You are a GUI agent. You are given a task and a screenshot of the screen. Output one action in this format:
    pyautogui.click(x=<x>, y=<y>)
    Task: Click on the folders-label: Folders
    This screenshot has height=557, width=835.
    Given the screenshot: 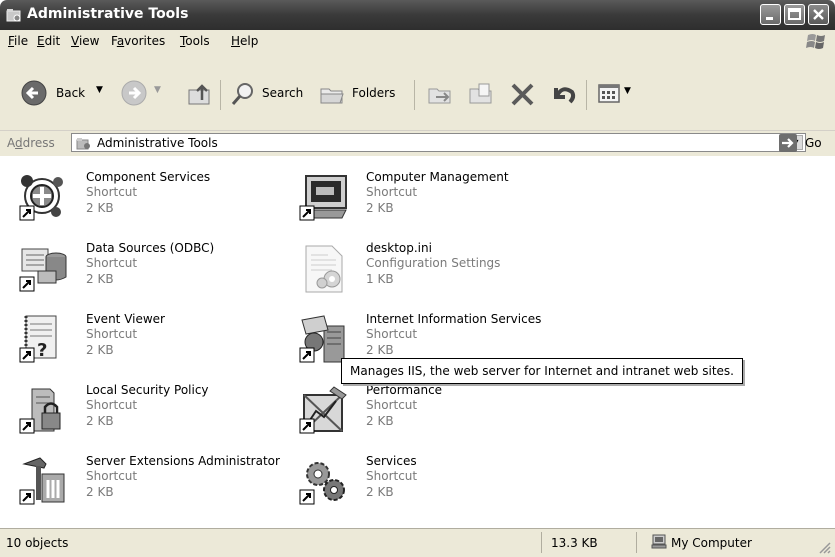 What is the action you would take?
    pyautogui.click(x=374, y=93)
    